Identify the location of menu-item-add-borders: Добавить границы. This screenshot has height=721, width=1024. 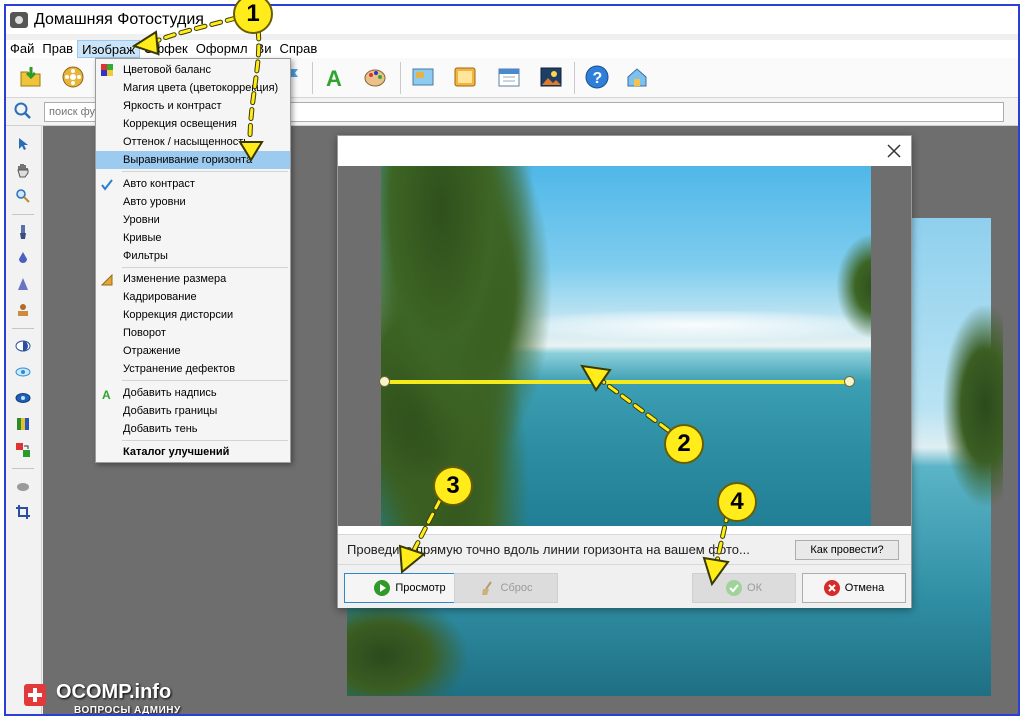
(193, 411).